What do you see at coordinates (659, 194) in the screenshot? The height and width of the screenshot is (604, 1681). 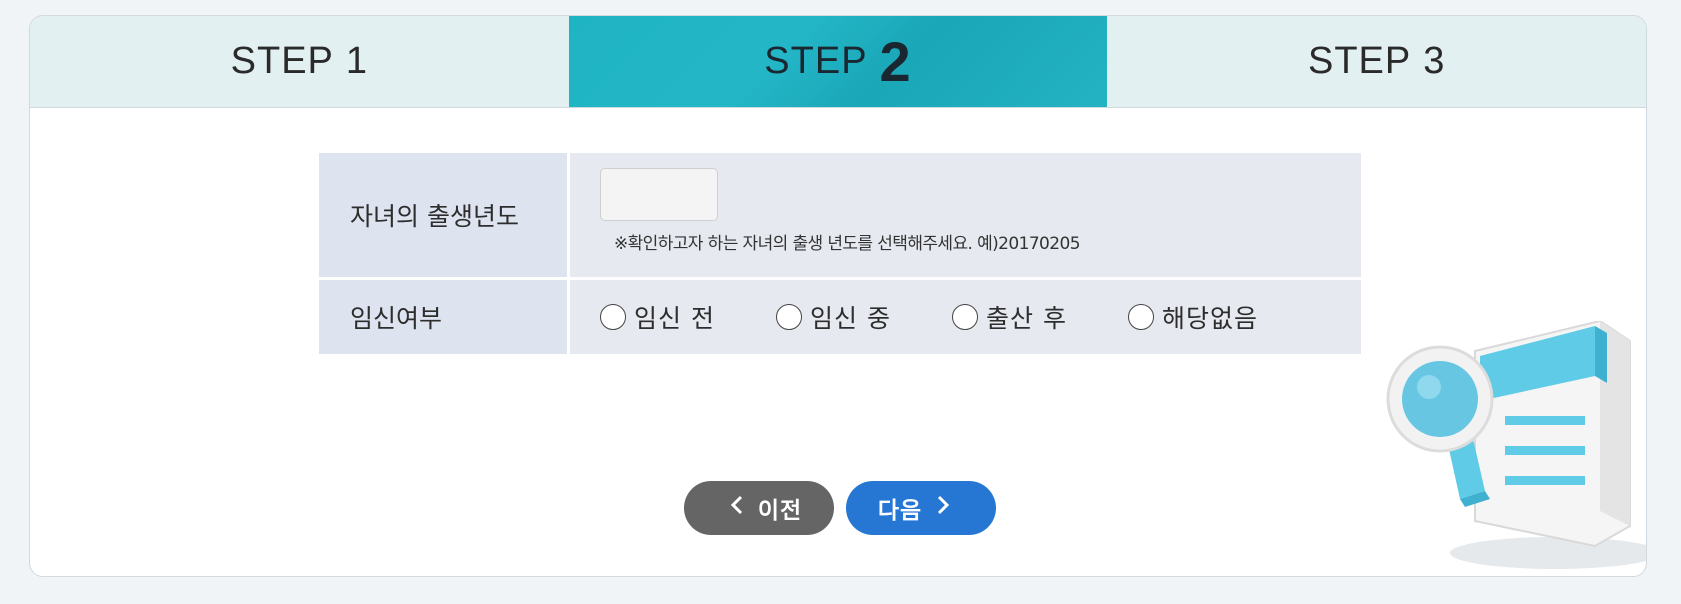 I see `birth-year-input` at bounding box center [659, 194].